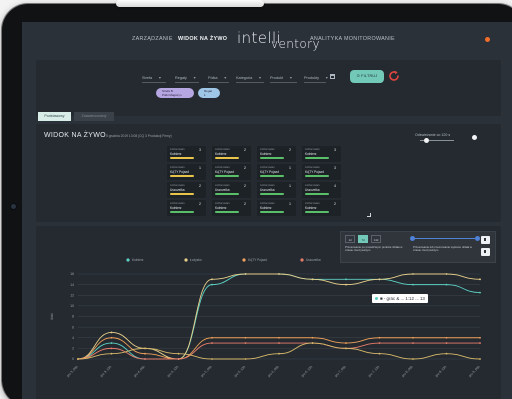 The height and width of the screenshot is (399, 512). Describe the element at coordinates (412, 238) in the screenshot. I see `range-start-knob` at that location.